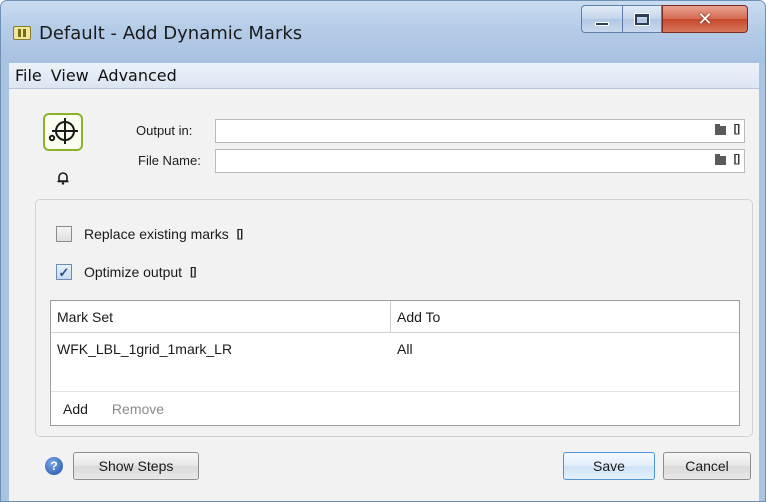  I want to click on close-button: ✕, so click(705, 19).